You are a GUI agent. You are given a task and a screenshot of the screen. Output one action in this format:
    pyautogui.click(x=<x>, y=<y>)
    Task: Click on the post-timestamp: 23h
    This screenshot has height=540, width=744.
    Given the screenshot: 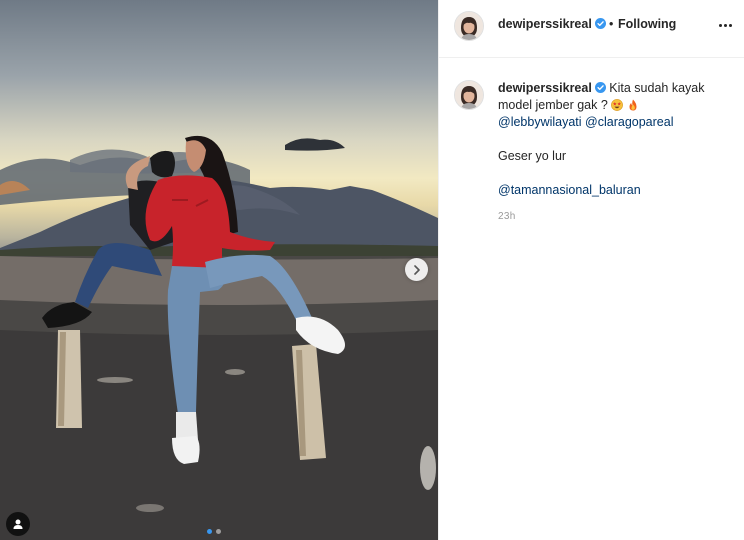 What is the action you would take?
    pyautogui.click(x=507, y=216)
    